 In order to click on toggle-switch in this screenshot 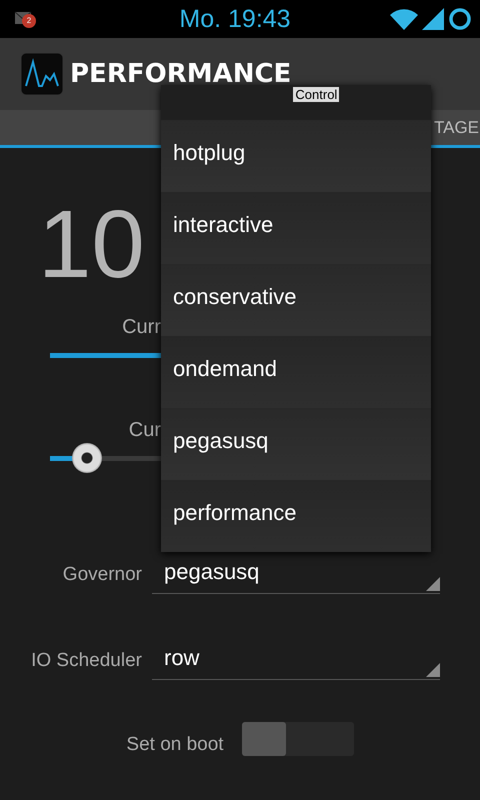, I will do `click(298, 739)`.